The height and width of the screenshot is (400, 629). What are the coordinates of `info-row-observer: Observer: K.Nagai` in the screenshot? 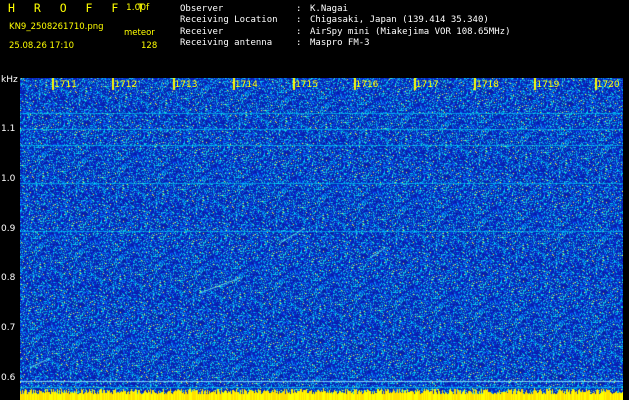 It's located at (264, 9).